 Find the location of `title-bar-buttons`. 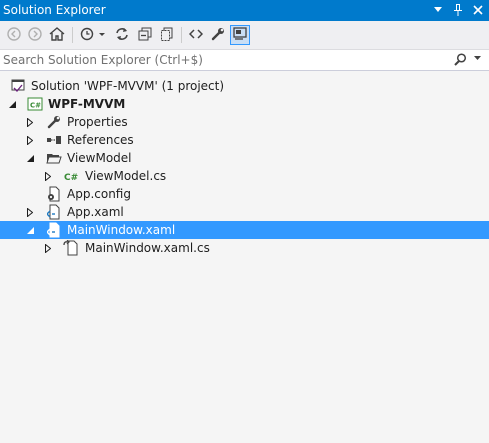

title-bar-buttons is located at coordinates (458, 10).